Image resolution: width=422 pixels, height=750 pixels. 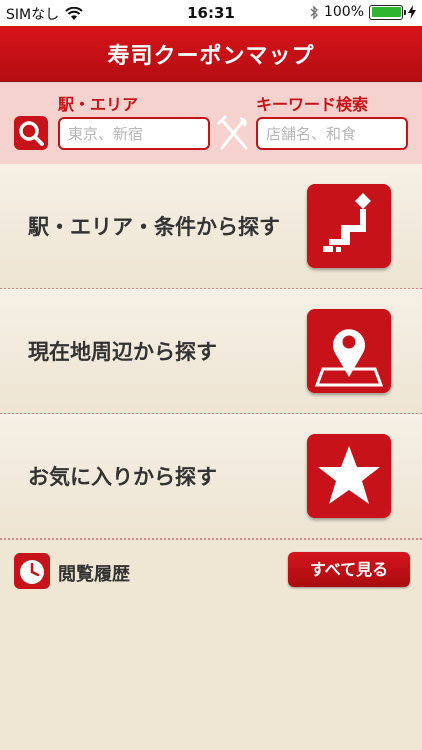 I want to click on status-right: 100%, so click(x=362, y=12).